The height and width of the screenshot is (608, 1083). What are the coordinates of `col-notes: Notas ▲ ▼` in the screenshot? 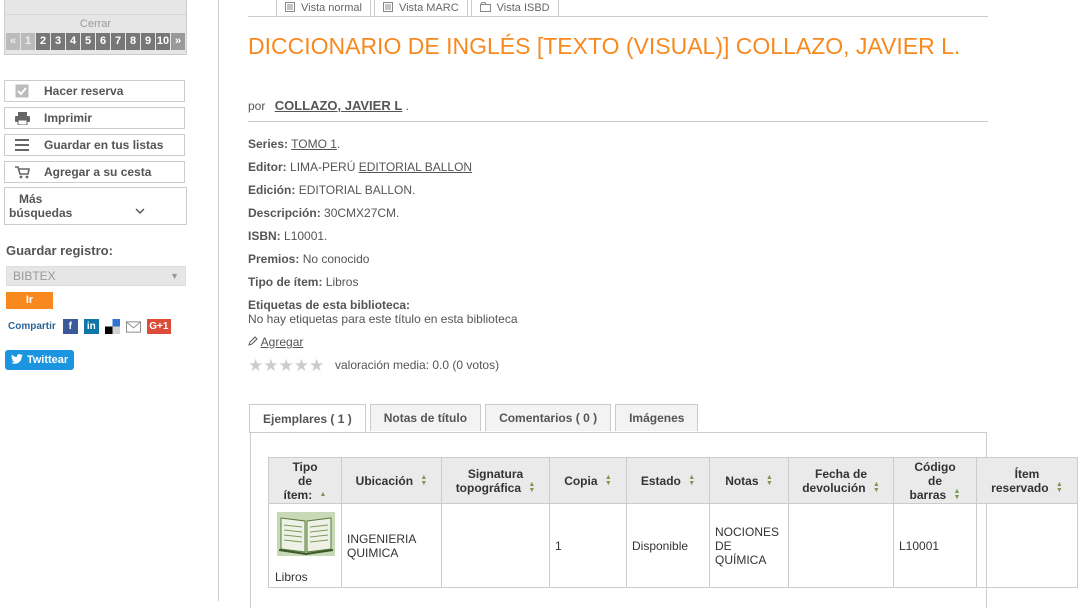 It's located at (749, 480).